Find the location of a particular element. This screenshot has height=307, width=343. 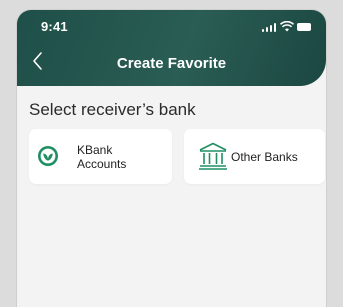

kbank-logo-icon is located at coordinates (48, 156).